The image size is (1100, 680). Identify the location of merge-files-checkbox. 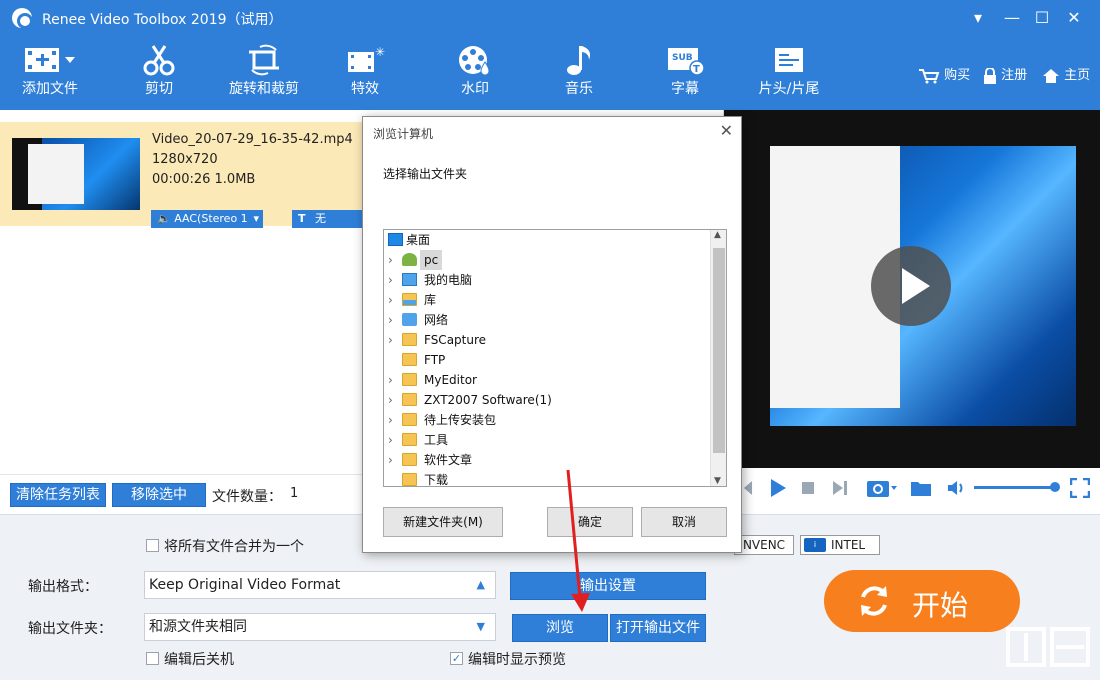
(152, 545).